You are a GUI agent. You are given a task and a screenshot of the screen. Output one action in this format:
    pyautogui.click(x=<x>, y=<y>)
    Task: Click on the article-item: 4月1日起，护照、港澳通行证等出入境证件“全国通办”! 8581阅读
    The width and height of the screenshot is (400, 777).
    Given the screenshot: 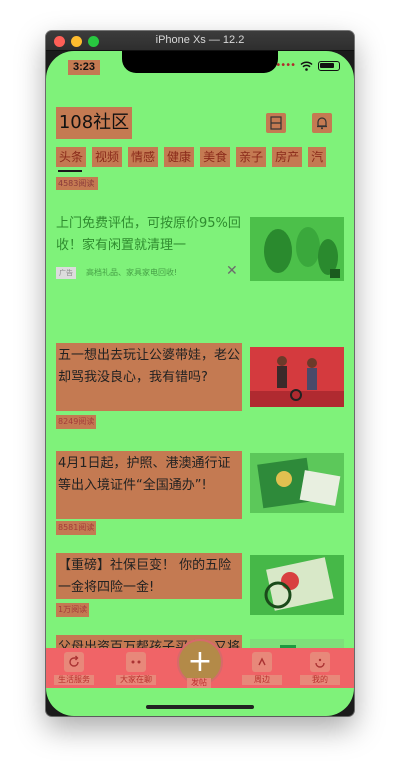 What is the action you would take?
    pyautogui.click(x=200, y=477)
    